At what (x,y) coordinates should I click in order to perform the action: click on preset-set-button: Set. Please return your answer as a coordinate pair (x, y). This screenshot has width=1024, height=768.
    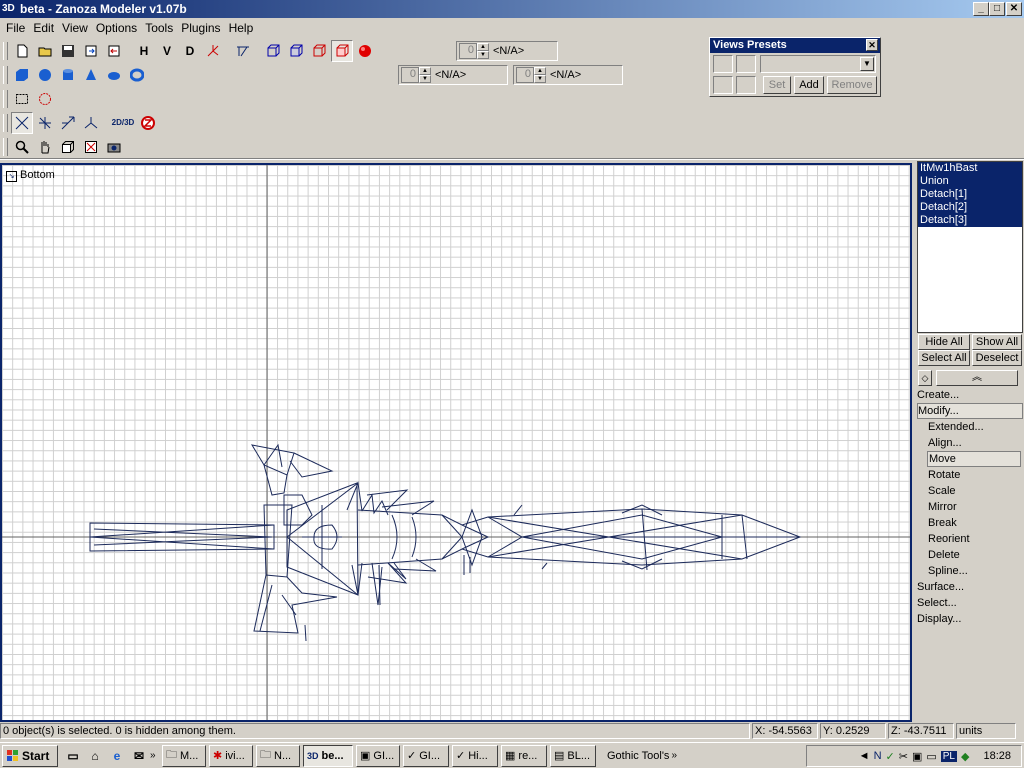
    Looking at the image, I should click on (777, 85).